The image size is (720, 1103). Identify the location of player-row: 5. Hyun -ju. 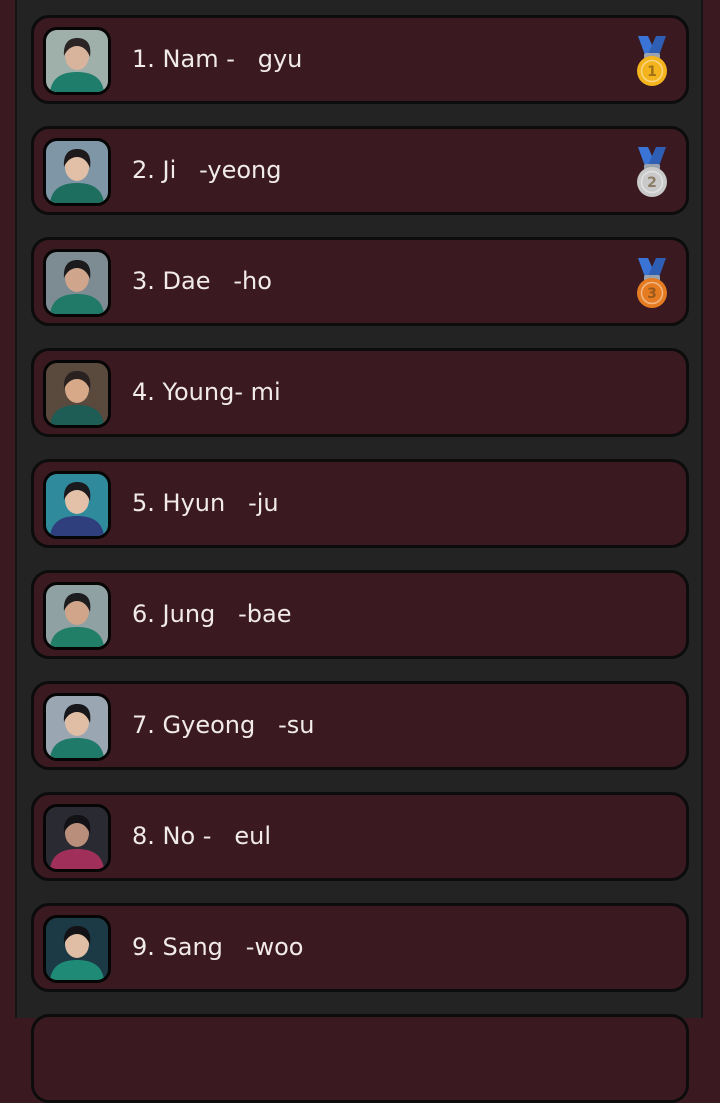
(360, 503).